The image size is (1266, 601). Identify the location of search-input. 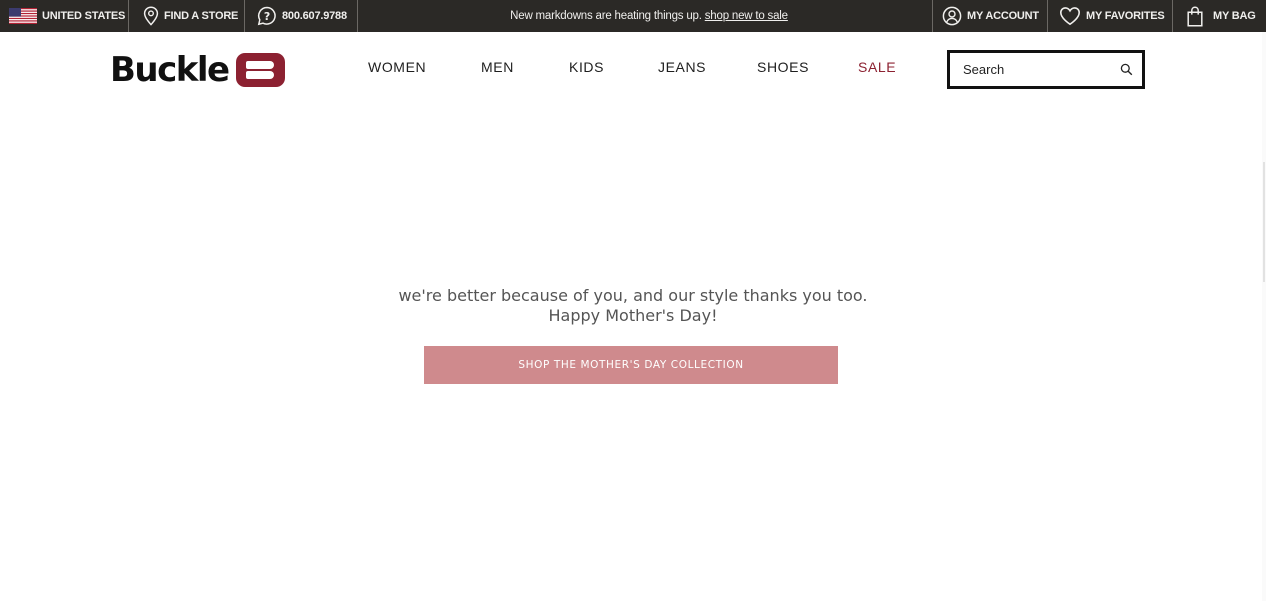
(1030, 69).